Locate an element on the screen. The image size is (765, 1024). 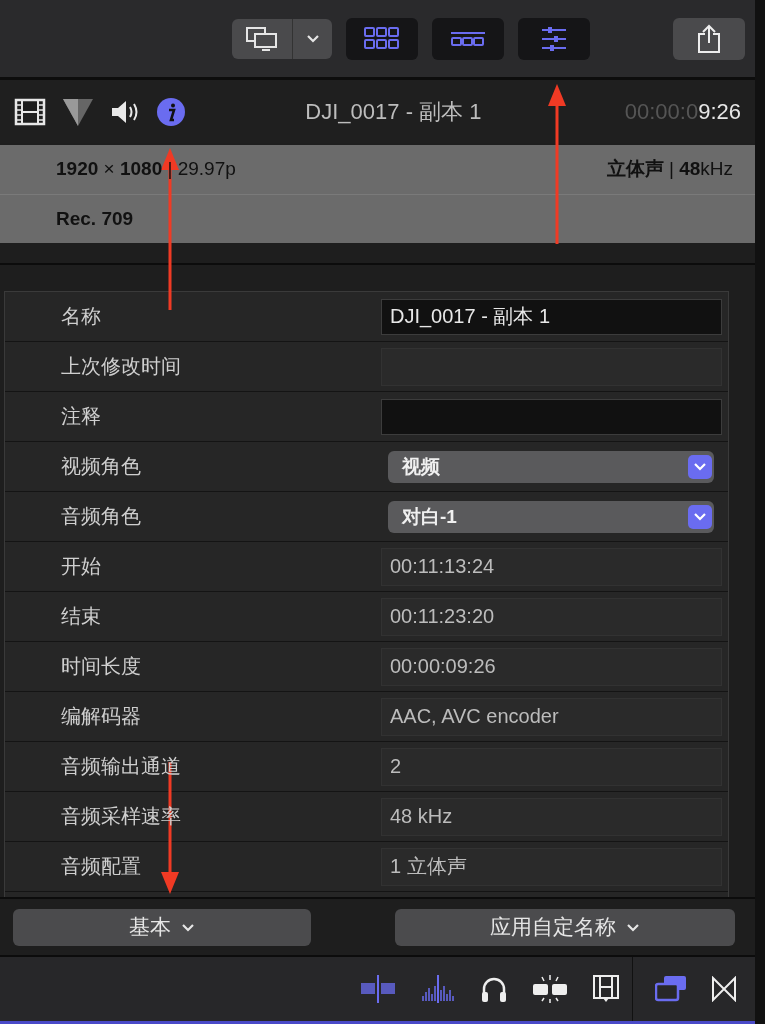
filmstrip-icon is located at coordinates (468, 38).